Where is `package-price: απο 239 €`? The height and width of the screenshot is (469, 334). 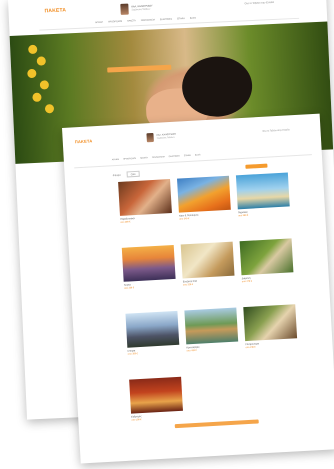 package-price: απο 239 € is located at coordinates (250, 348).